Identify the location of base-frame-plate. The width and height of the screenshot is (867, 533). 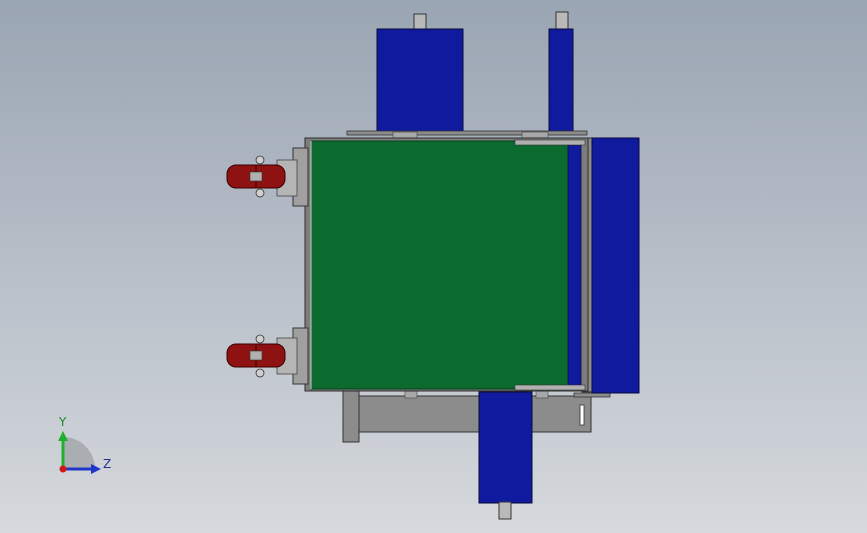
(474, 414).